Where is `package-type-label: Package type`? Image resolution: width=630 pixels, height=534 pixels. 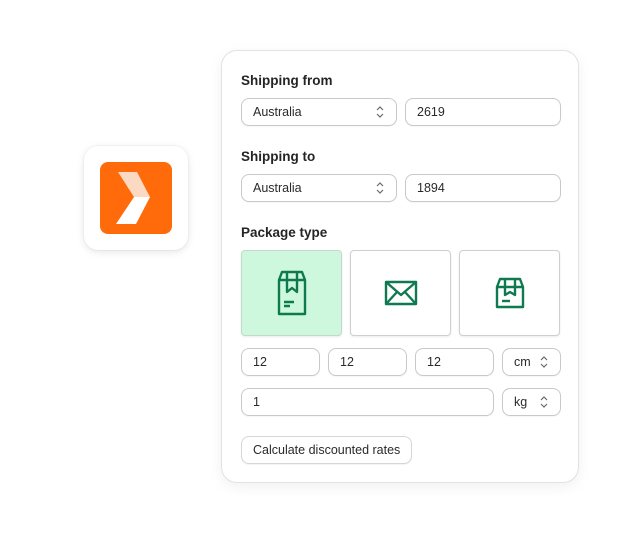 package-type-label: Package type is located at coordinates (284, 232).